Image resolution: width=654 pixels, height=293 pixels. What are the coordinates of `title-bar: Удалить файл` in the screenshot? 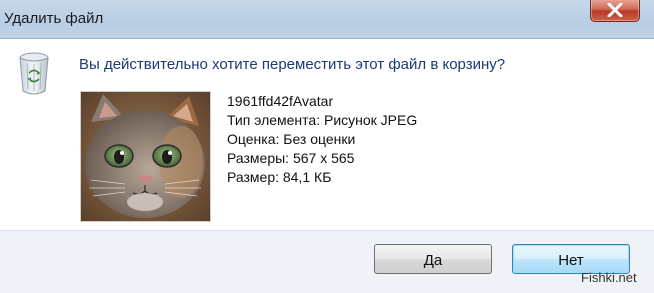 It's located at (327, 19).